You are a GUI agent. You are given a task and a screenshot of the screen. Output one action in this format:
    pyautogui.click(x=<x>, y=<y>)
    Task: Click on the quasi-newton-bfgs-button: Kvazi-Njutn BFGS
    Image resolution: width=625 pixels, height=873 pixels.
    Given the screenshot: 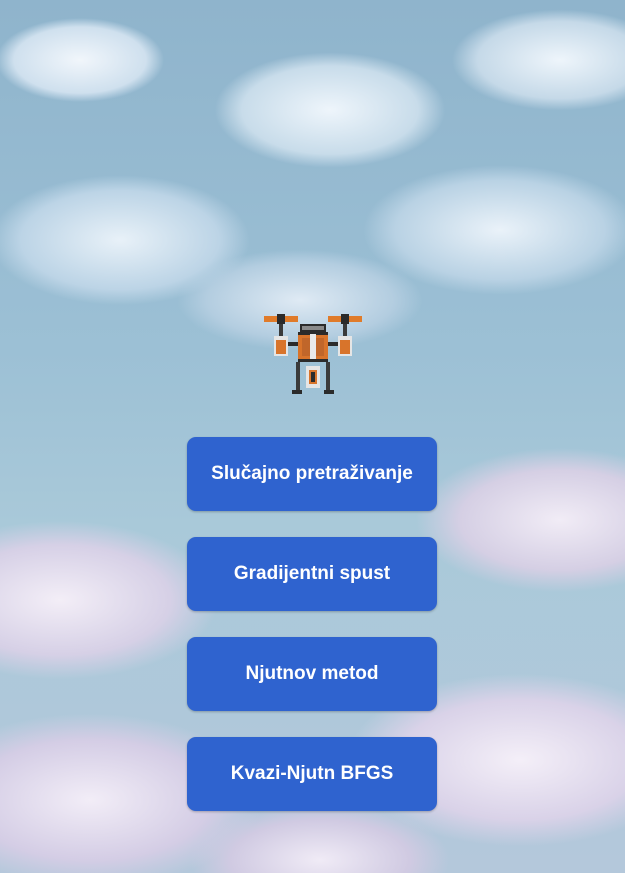 What is the action you would take?
    pyautogui.click(x=312, y=774)
    